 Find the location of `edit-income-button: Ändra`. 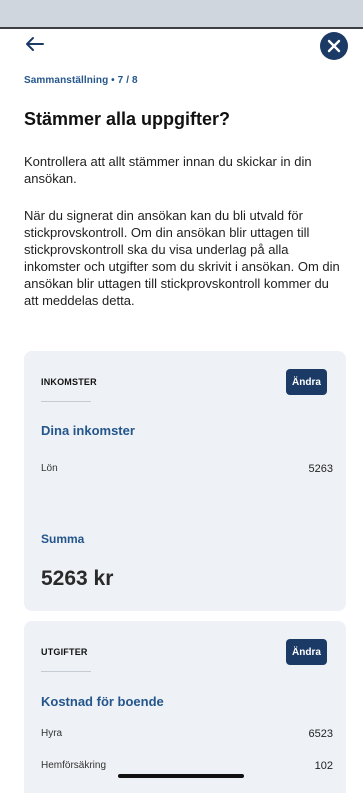

edit-income-button: Ändra is located at coordinates (306, 382).